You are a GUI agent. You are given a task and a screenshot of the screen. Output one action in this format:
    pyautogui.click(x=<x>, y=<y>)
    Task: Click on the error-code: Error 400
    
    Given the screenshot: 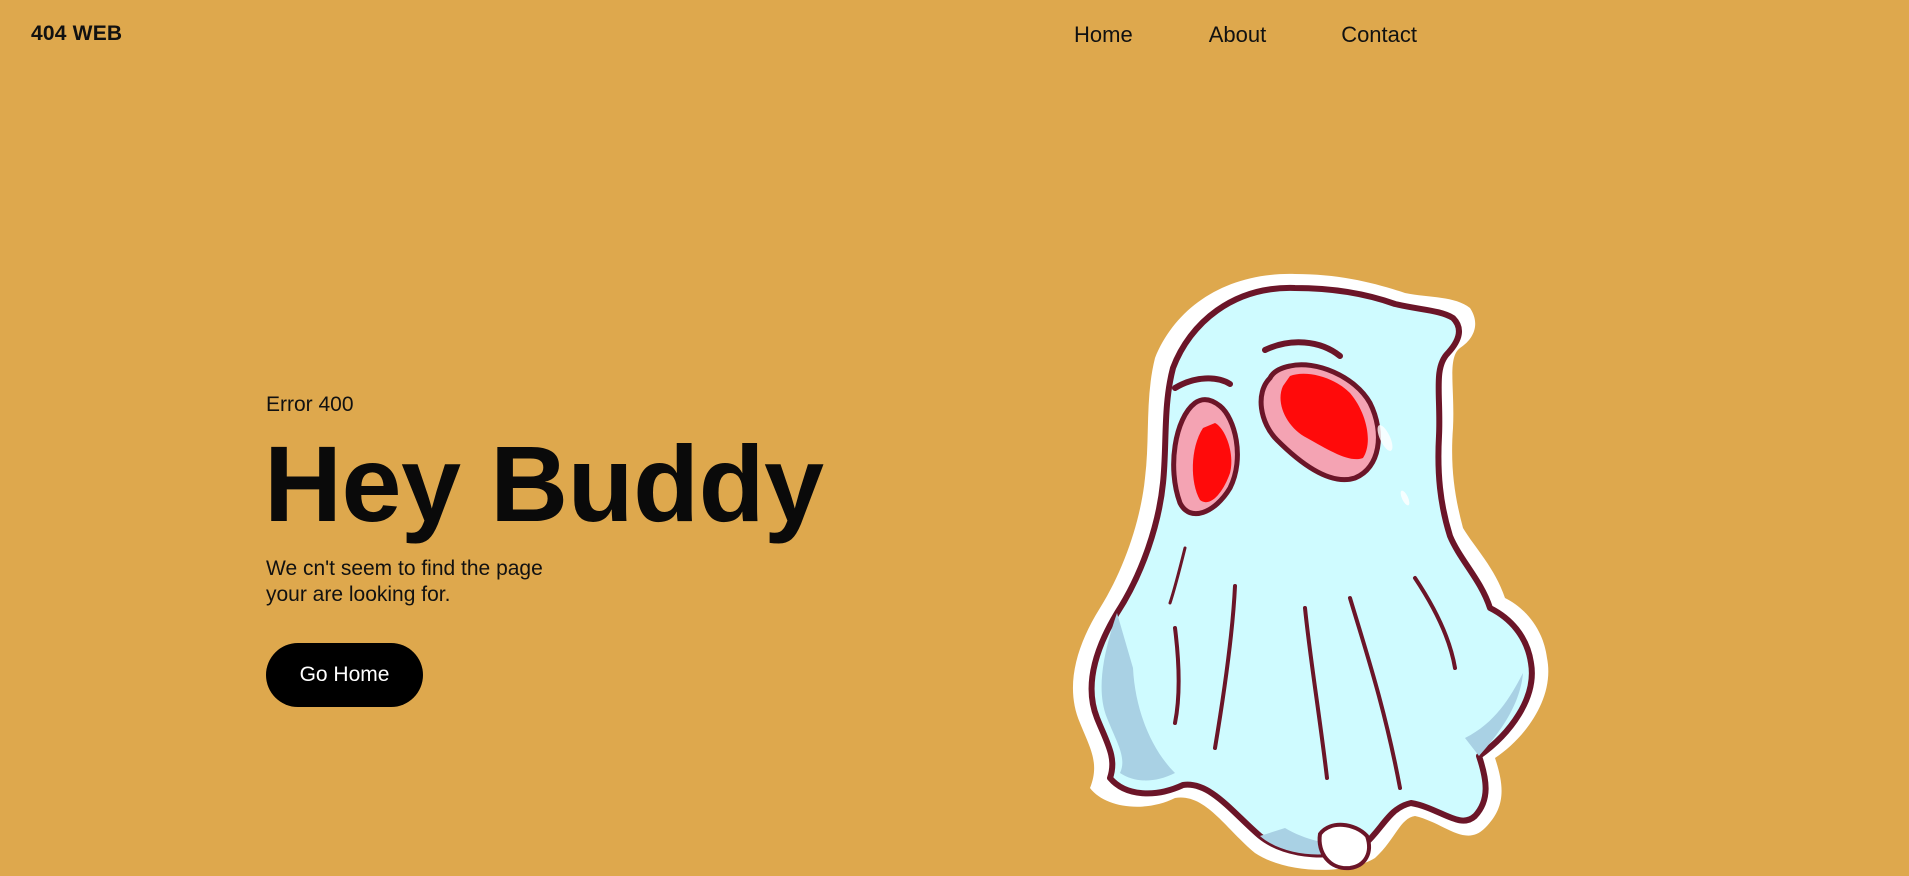 What is the action you would take?
    pyautogui.click(x=310, y=404)
    